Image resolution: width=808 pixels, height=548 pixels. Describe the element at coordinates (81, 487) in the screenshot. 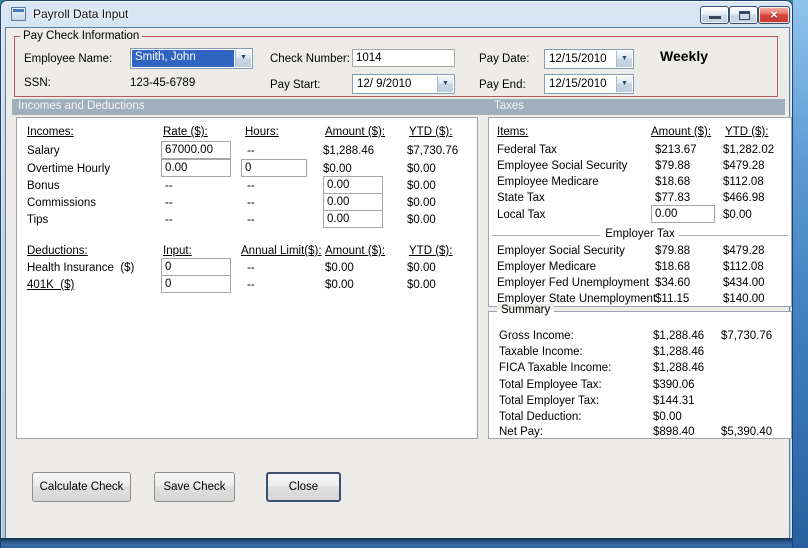

I see `calculate-check-button: Calculate Check` at that location.